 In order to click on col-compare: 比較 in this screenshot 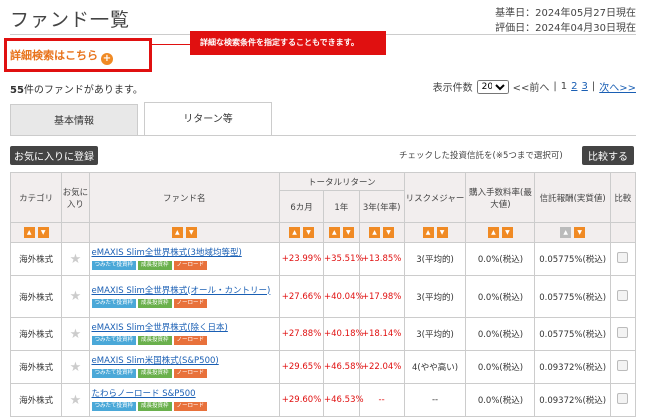, I will do `click(623, 197)`.